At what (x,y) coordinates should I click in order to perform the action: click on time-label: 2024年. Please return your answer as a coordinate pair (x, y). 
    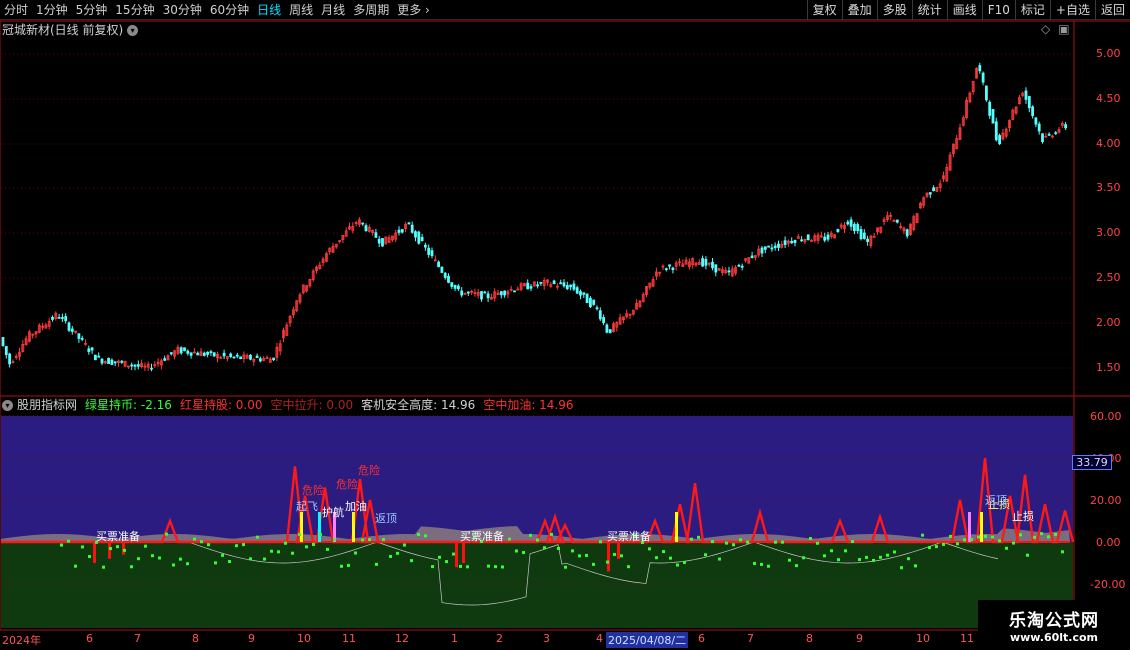
    Looking at the image, I should click on (21, 640).